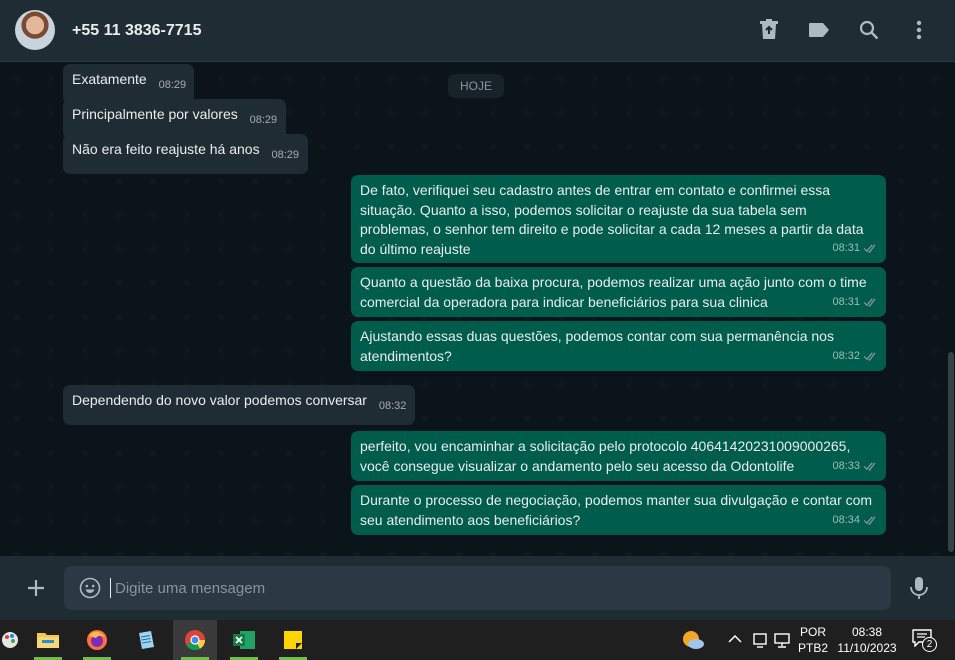 Image resolution: width=955 pixels, height=660 pixels. I want to click on chrome-icon, so click(195, 640).